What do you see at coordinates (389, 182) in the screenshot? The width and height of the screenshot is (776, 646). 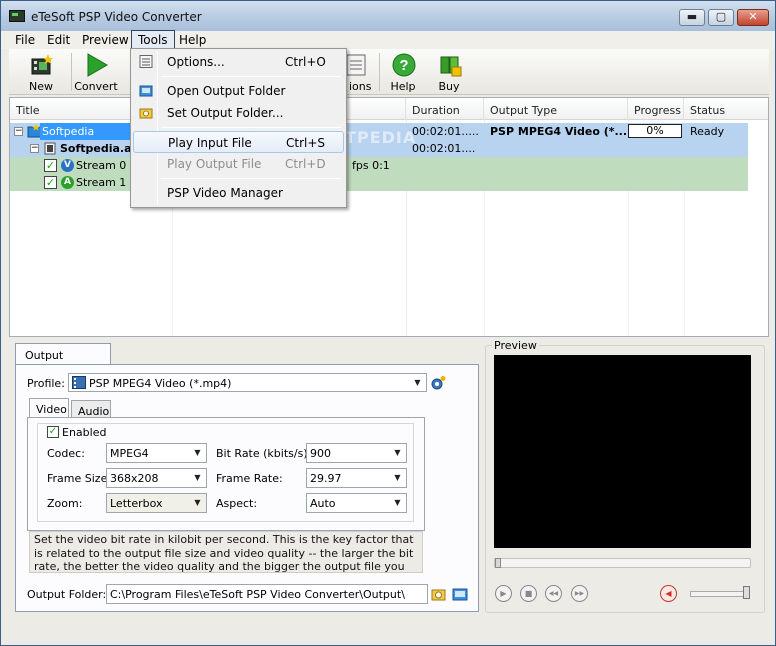 I see `table-row: ✓ A Stream 1` at bounding box center [389, 182].